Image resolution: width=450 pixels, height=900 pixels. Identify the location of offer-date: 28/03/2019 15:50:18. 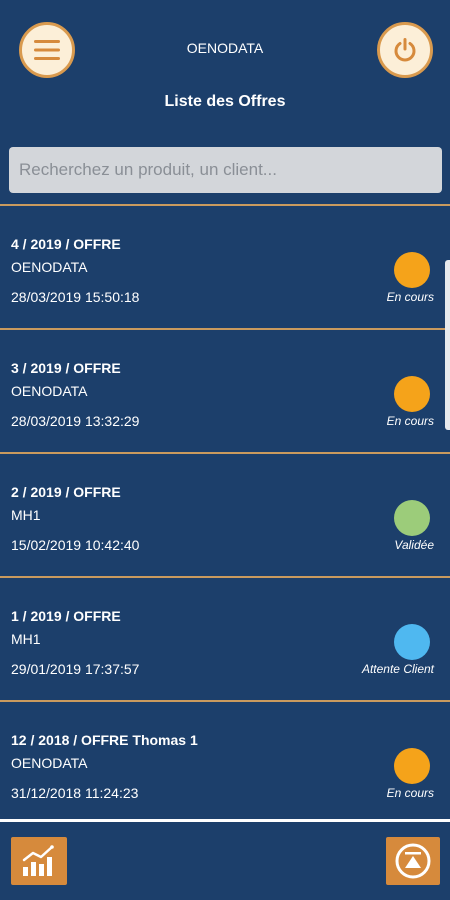
(75, 297).